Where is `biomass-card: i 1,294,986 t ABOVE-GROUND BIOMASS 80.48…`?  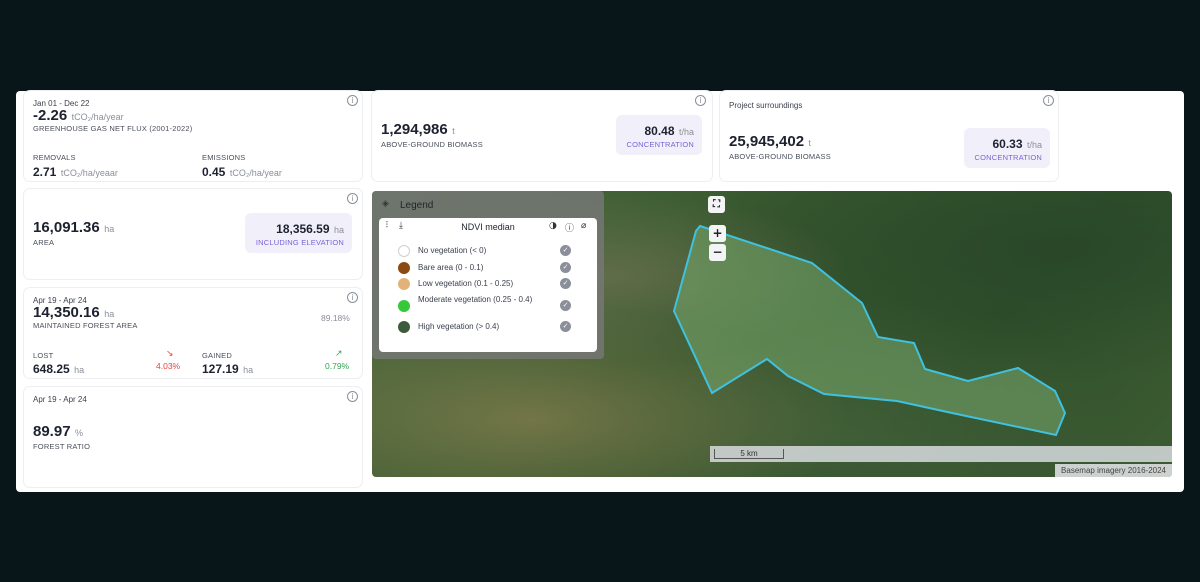
biomass-card: i 1,294,986 t ABOVE-GROUND BIOMASS 80.48… is located at coordinates (542, 136).